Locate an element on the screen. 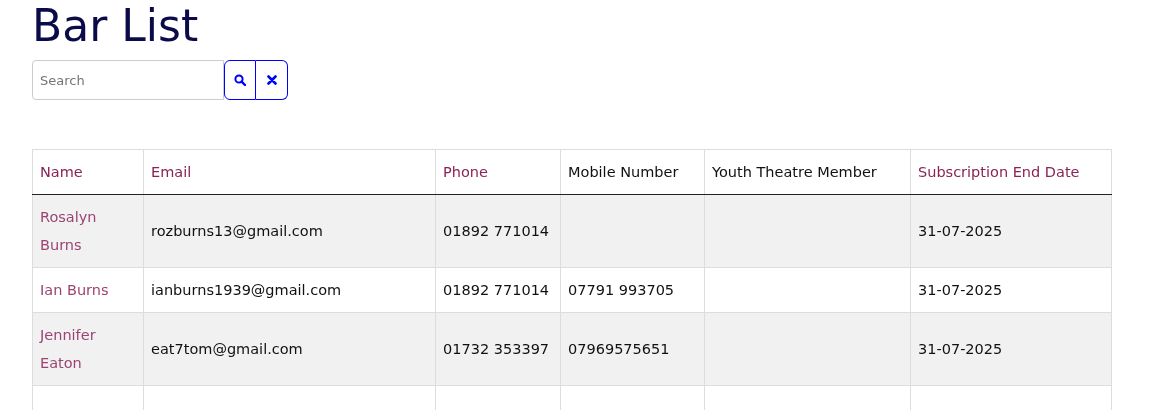 The width and height of the screenshot is (1159, 410). search-button is located at coordinates (240, 80).